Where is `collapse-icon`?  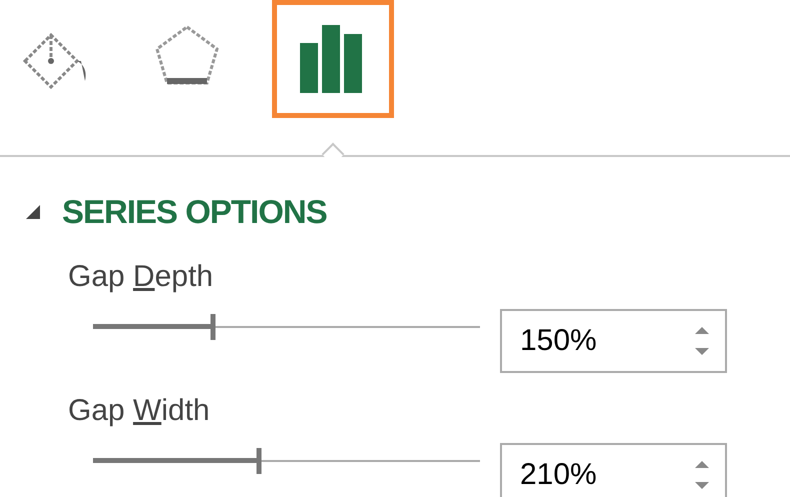 collapse-icon is located at coordinates (33, 211).